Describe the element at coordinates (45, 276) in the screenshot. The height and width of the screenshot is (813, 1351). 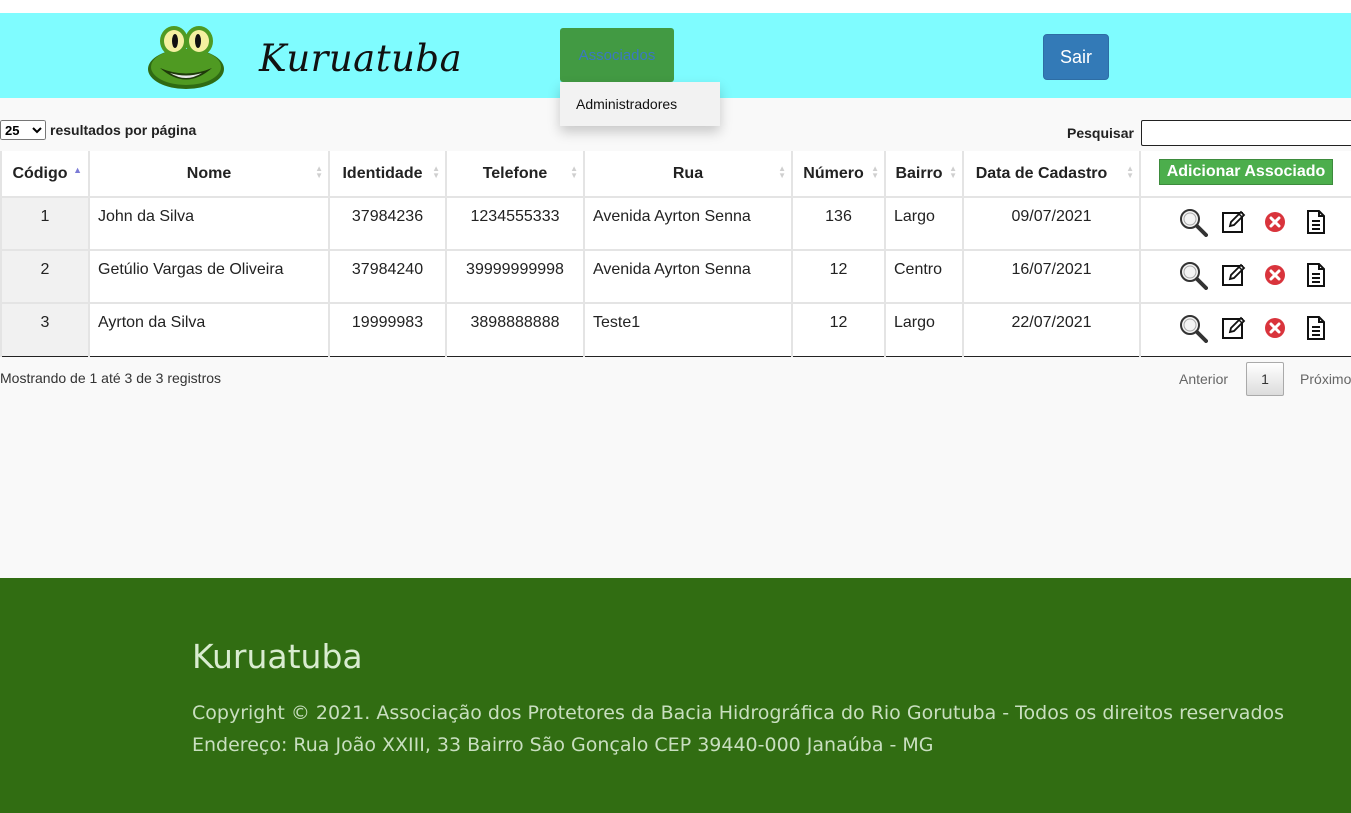
I see `cell-codigo: 2` at that location.